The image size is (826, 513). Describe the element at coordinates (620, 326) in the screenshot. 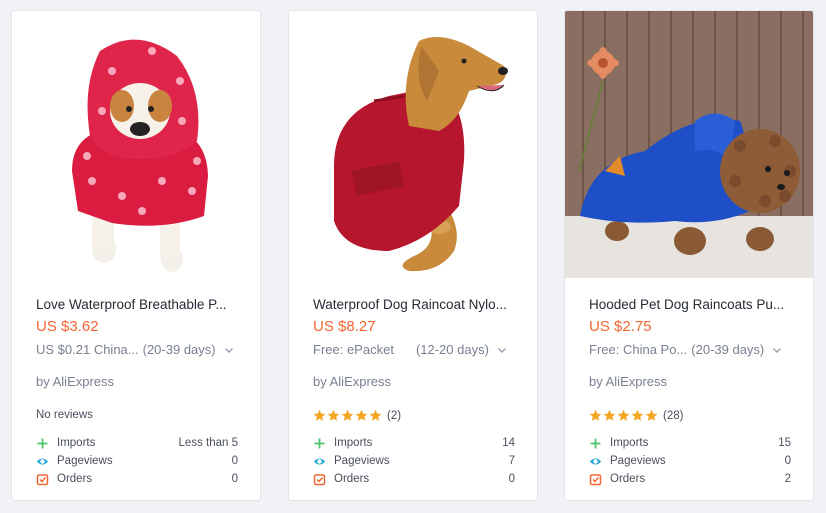

I see `product-price: US $2.75` at that location.